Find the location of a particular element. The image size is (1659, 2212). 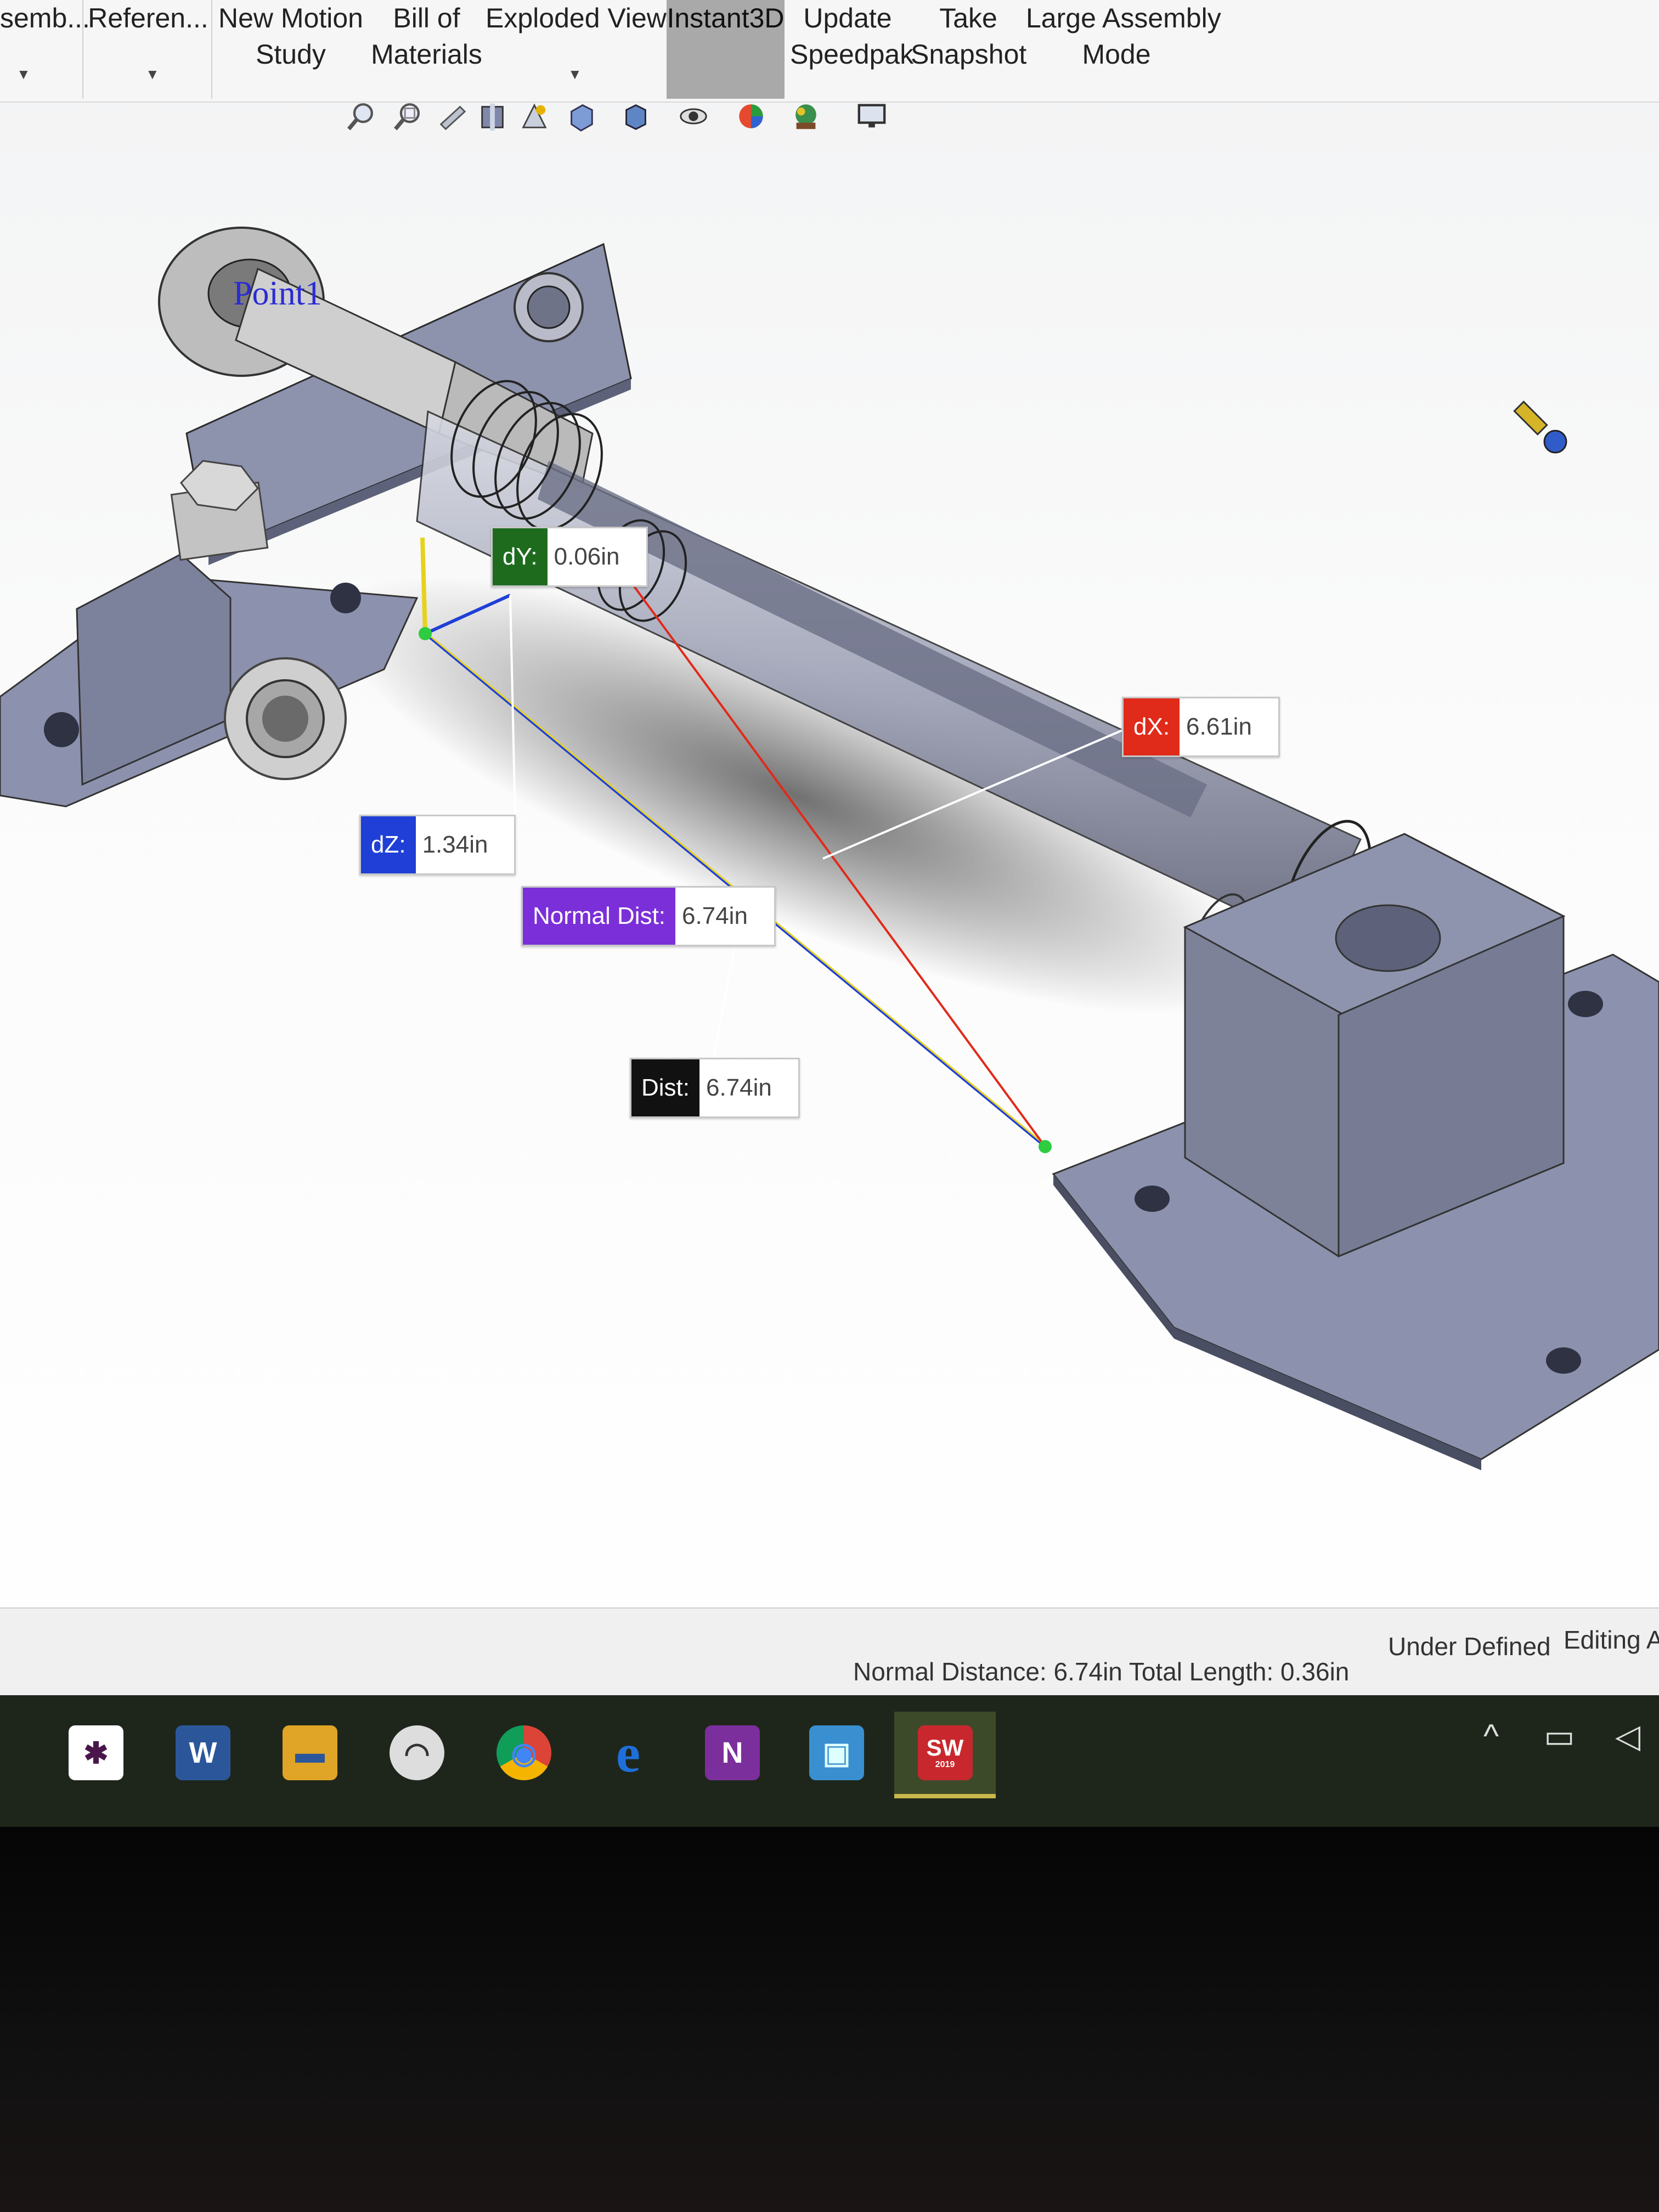

slack-icon: ✱ is located at coordinates (96, 1753).